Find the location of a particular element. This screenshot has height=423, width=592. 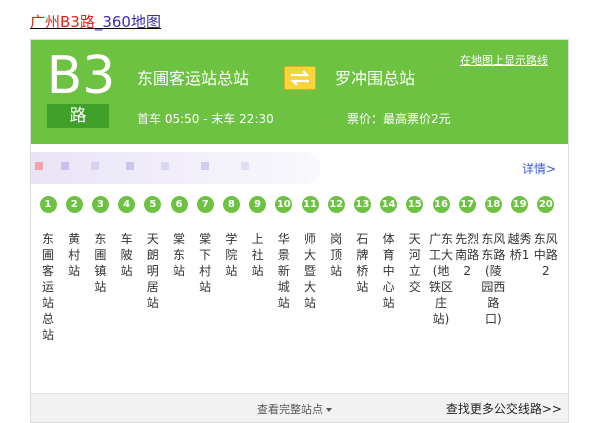

to-station: 罗冲围总站 is located at coordinates (375, 78).